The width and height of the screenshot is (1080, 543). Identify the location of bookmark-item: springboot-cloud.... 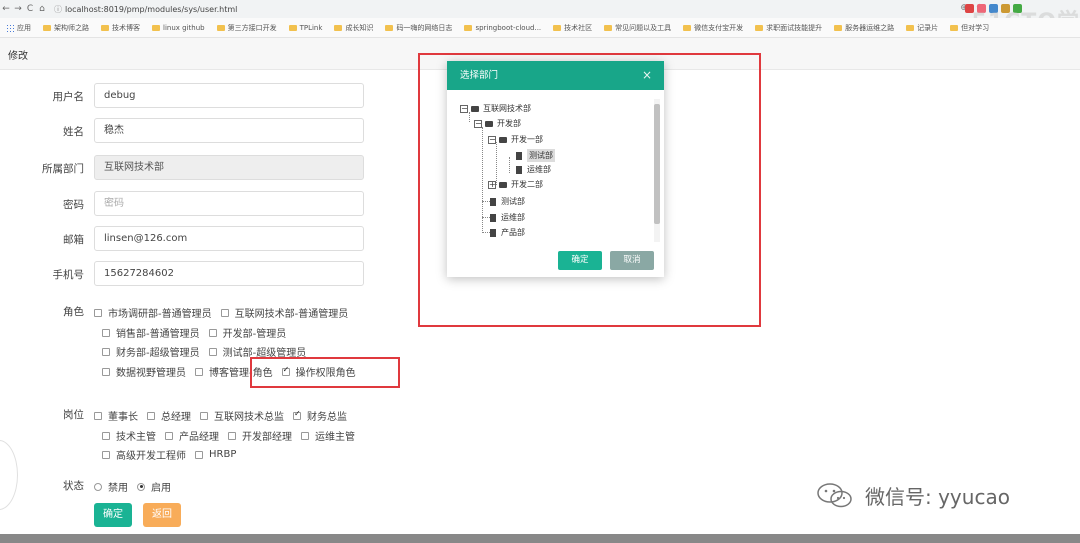
(502, 28).